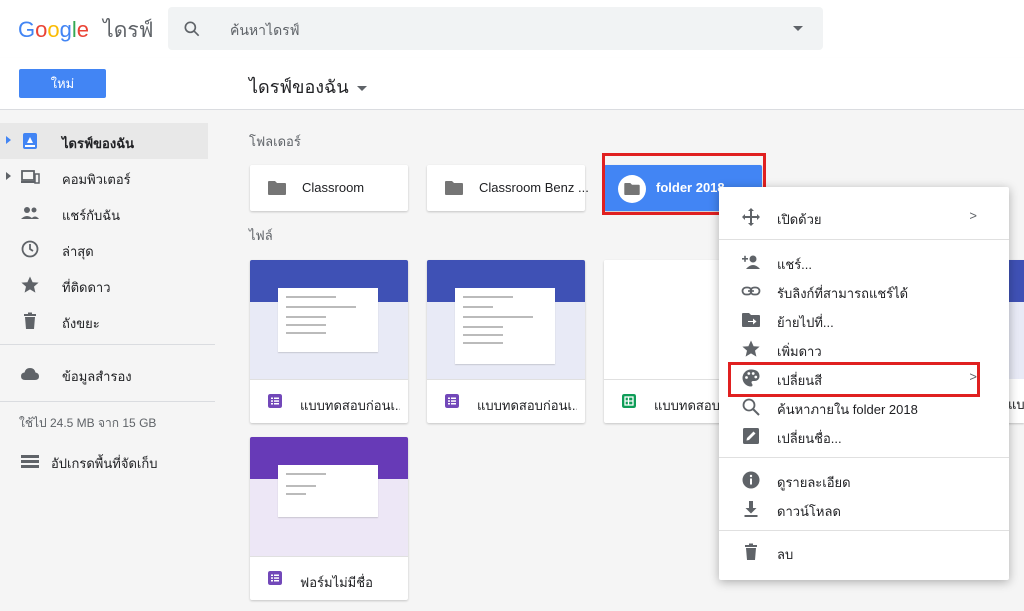 The height and width of the screenshot is (611, 1024). What do you see at coordinates (81, 323) in the screenshot?
I see `sidebar-item-label: ถังขยะ` at bounding box center [81, 323].